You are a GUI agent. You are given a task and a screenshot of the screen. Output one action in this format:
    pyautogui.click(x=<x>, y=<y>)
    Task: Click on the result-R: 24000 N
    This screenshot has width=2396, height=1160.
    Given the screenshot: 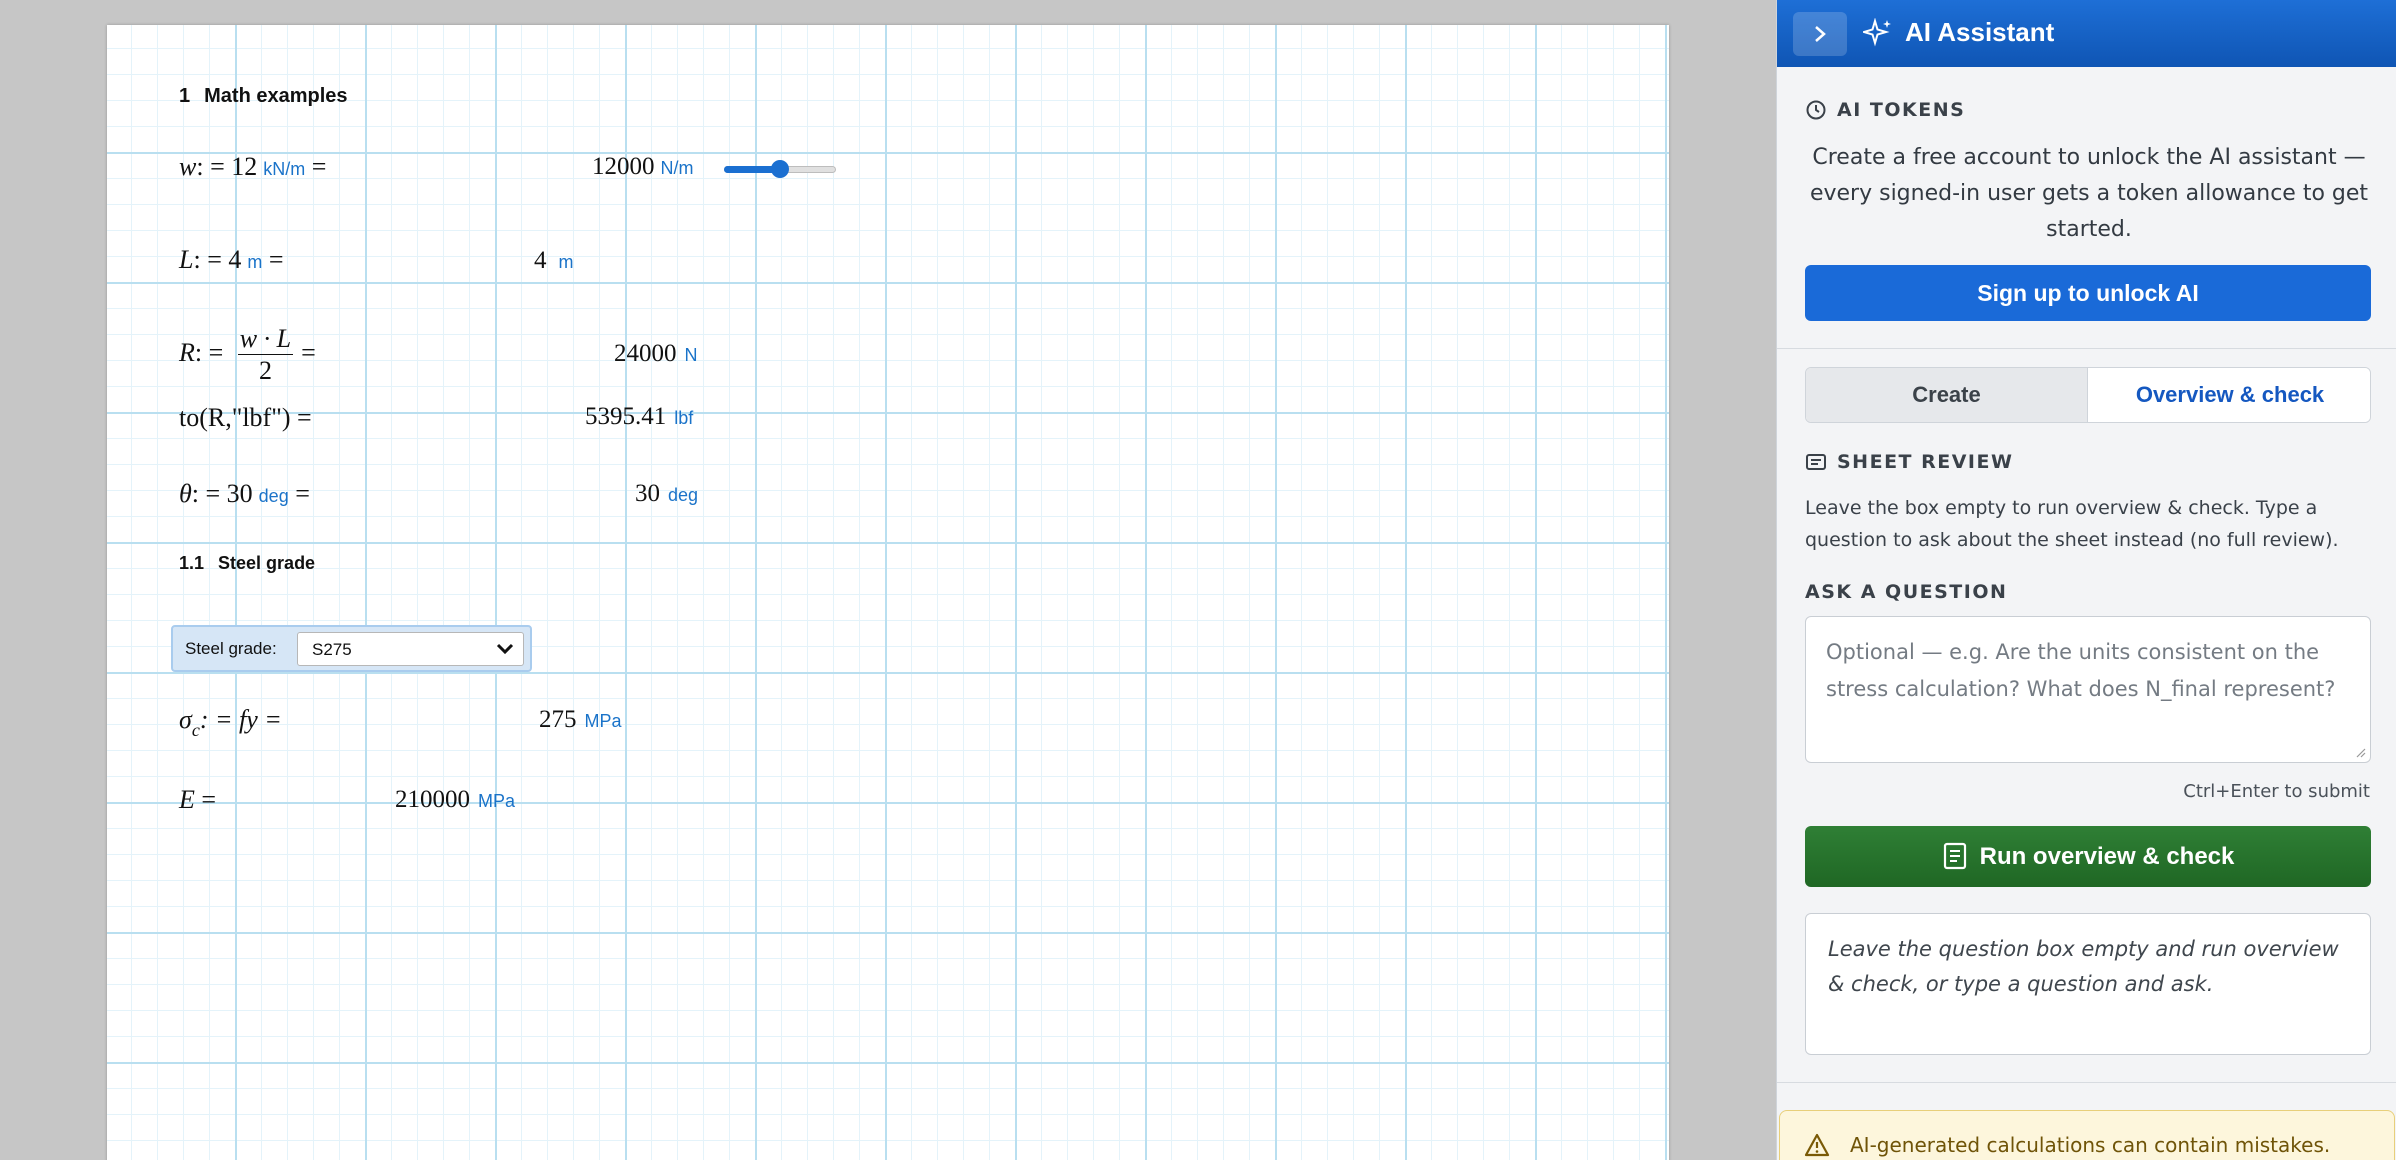 What is the action you would take?
    pyautogui.click(x=656, y=354)
    